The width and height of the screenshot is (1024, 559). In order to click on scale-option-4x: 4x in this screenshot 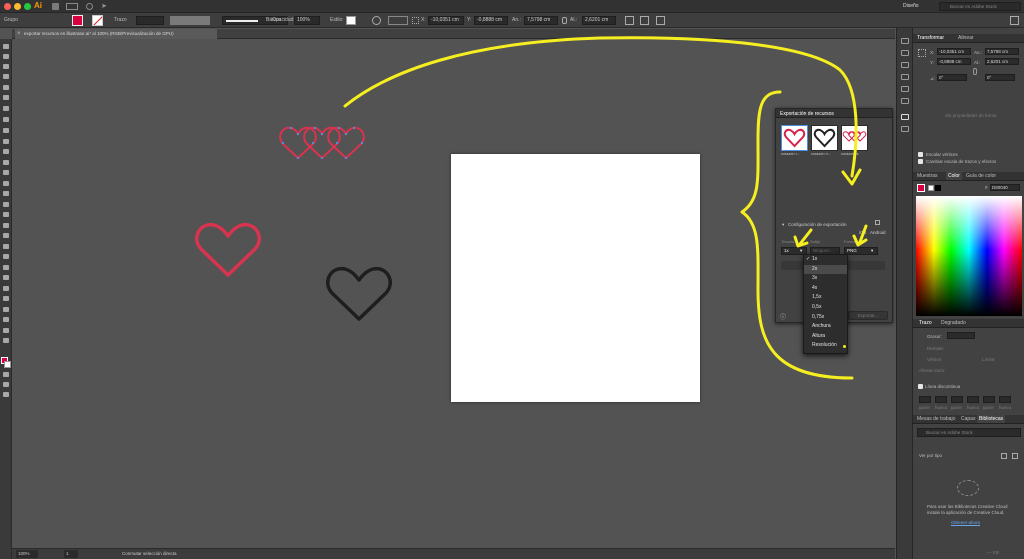, I will do `click(825, 289)`.